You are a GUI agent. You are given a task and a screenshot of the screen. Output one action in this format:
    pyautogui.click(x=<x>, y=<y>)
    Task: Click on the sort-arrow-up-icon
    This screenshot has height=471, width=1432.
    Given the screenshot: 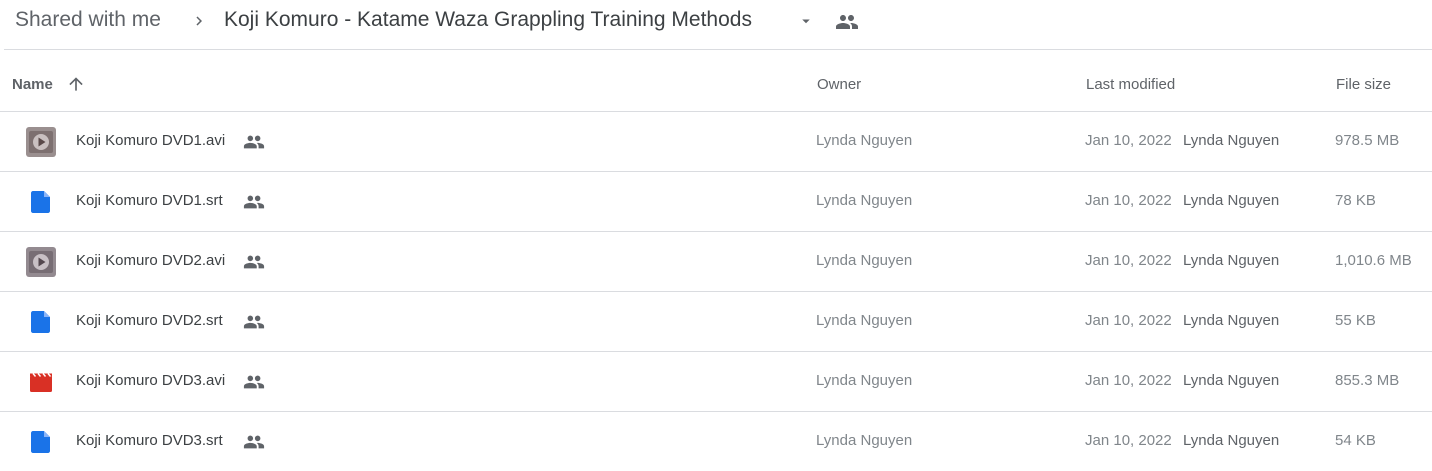 What is the action you would take?
    pyautogui.click(x=76, y=84)
    